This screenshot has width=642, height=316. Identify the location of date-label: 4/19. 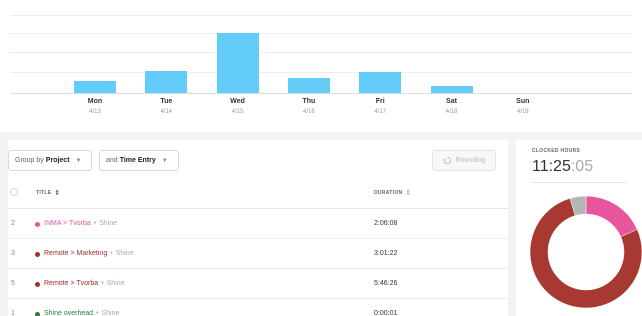
(522, 112).